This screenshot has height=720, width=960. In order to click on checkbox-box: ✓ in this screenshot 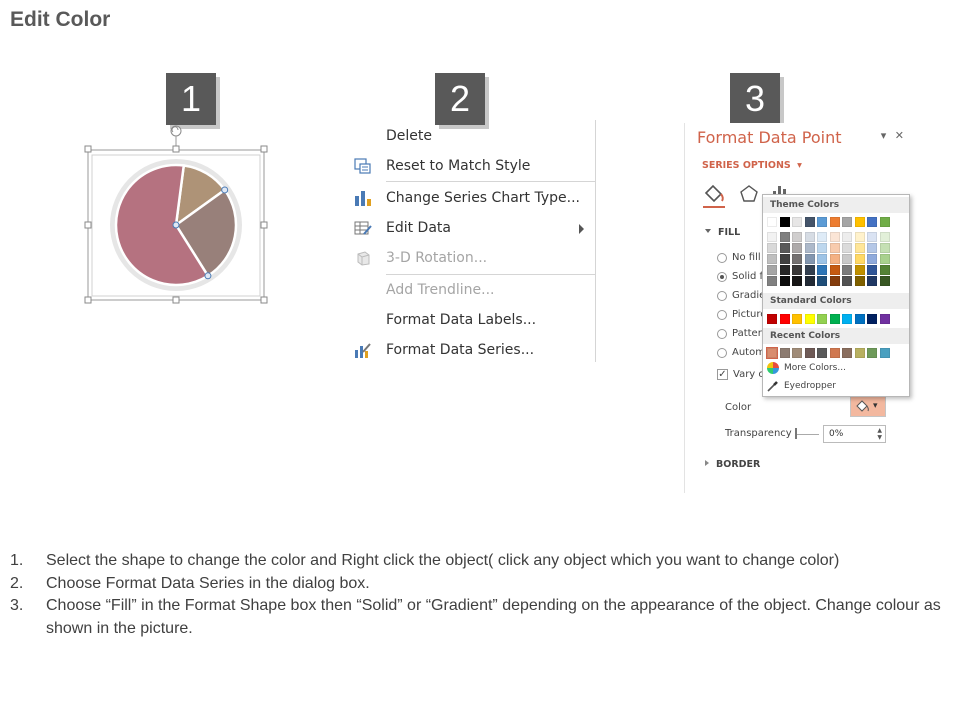, I will do `click(722, 374)`.